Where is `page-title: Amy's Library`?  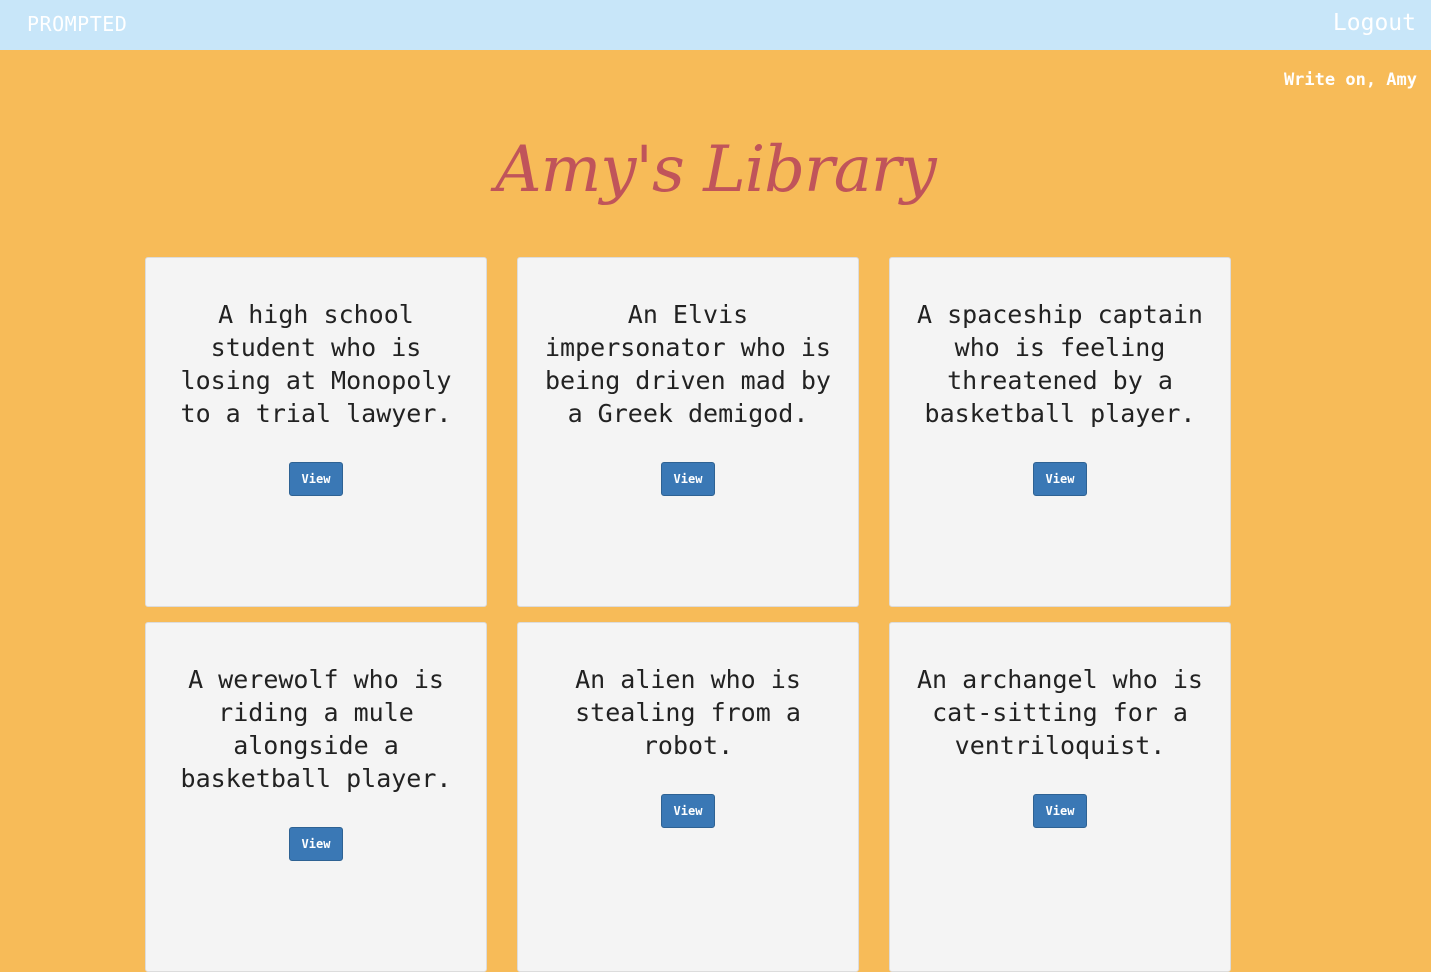 page-title: Amy's Library is located at coordinates (715, 170).